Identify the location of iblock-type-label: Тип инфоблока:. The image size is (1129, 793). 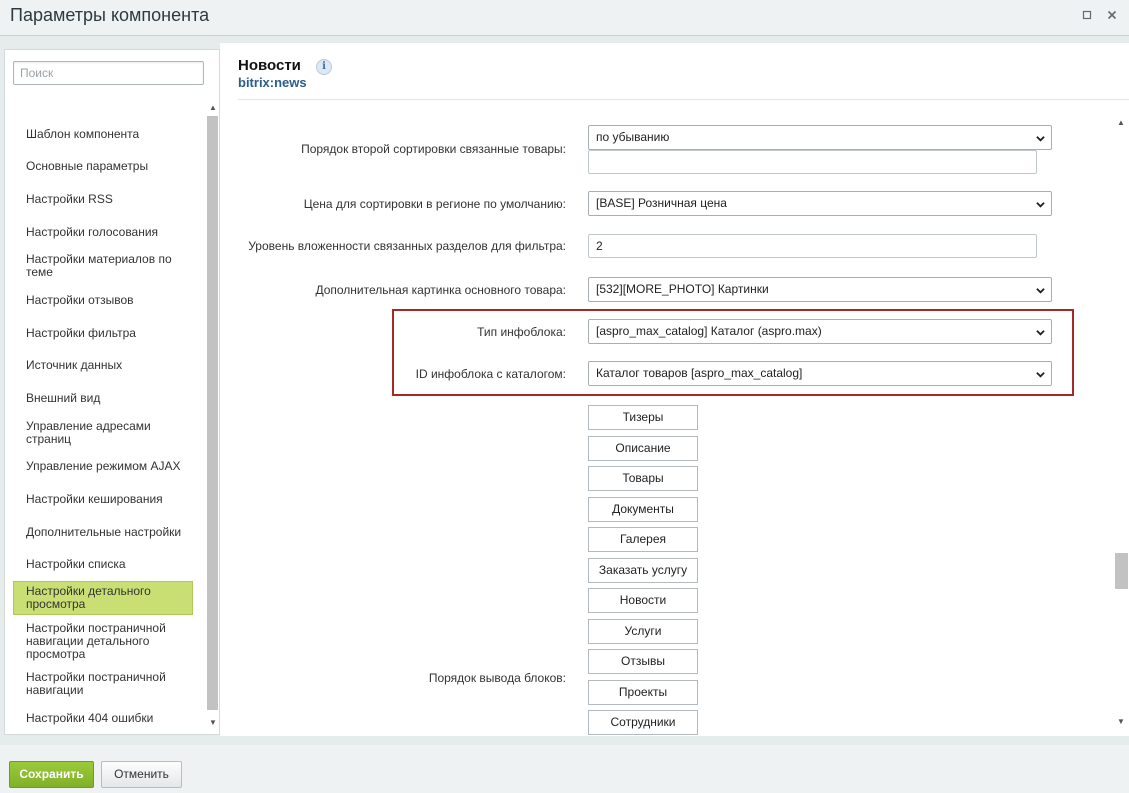
(521, 332).